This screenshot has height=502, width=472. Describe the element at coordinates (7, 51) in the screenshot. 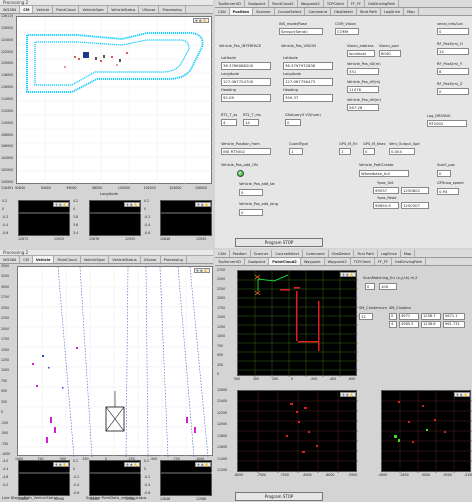

I see `y-tick: 122000` at that location.